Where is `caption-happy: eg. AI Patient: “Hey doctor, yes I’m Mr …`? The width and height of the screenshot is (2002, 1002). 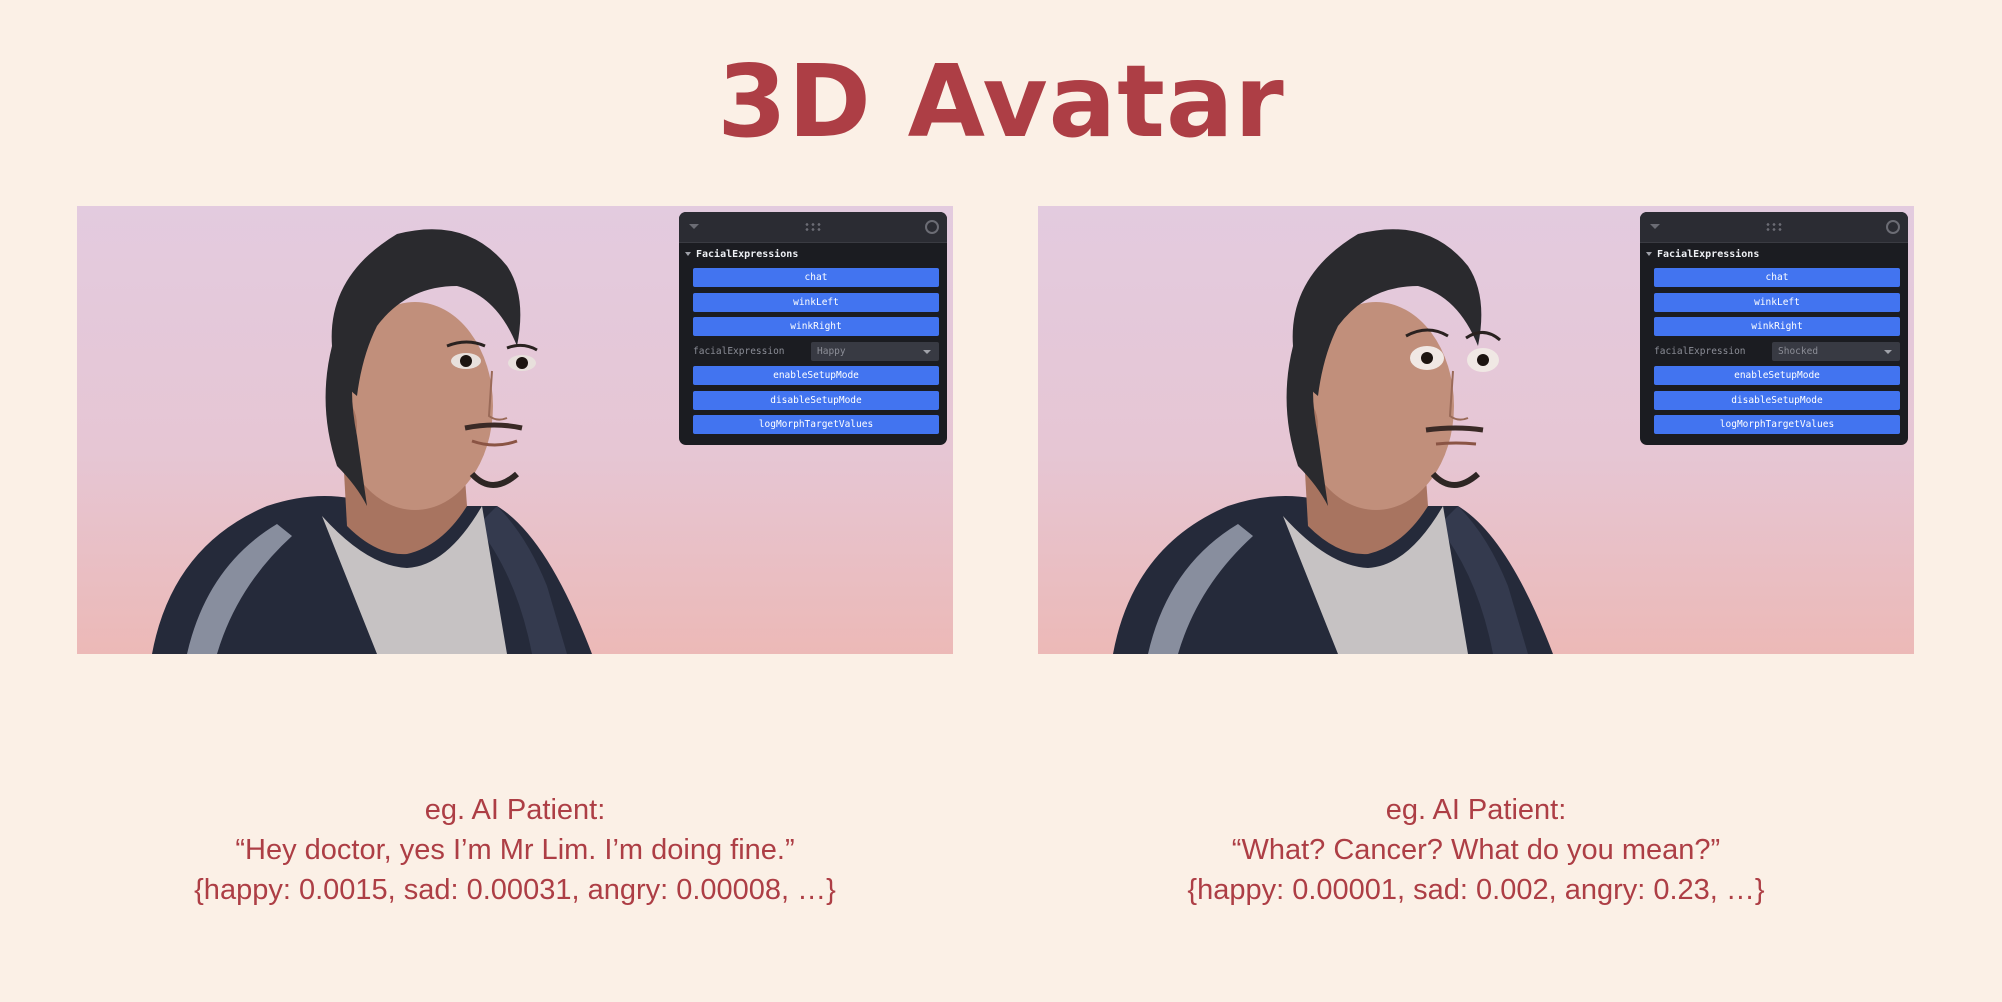 caption-happy: eg. AI Patient: “Hey doctor, yes I’m Mr … is located at coordinates (515, 850).